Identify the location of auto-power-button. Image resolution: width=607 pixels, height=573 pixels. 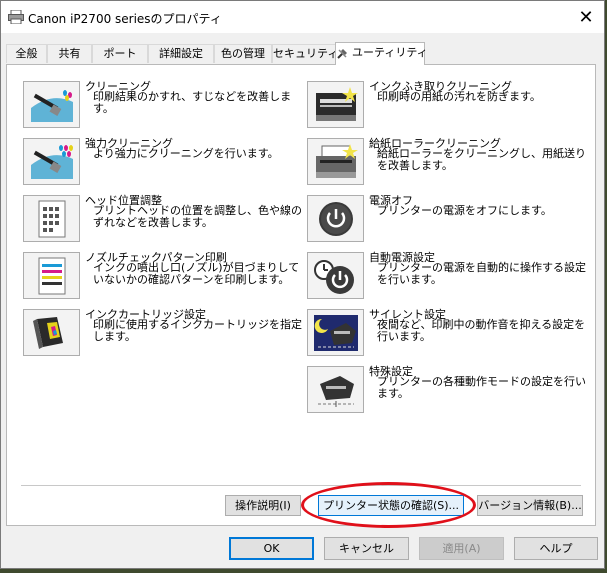
(335, 275).